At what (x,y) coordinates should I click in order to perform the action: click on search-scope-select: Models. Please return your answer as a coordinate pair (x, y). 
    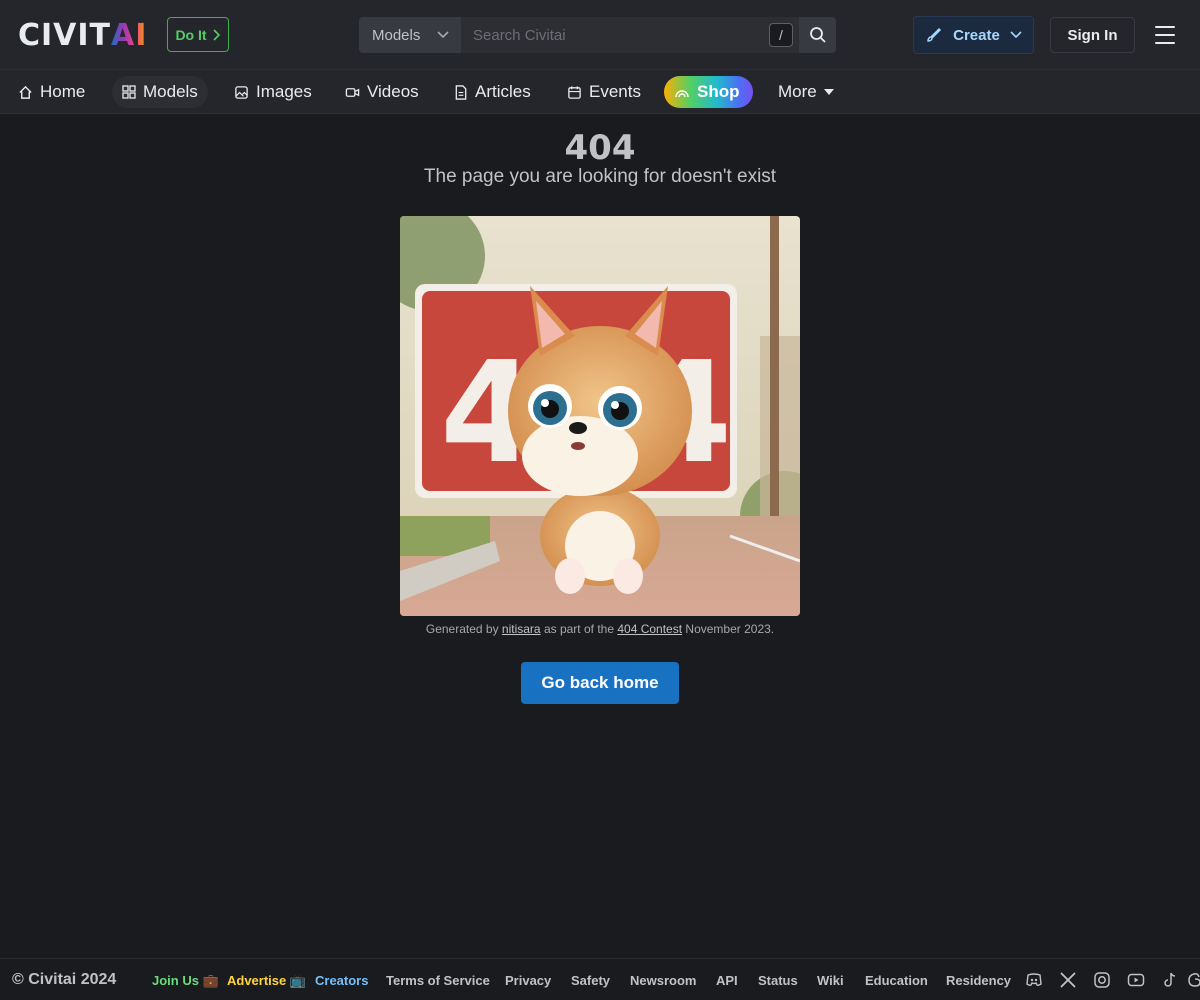
    Looking at the image, I should click on (410, 35).